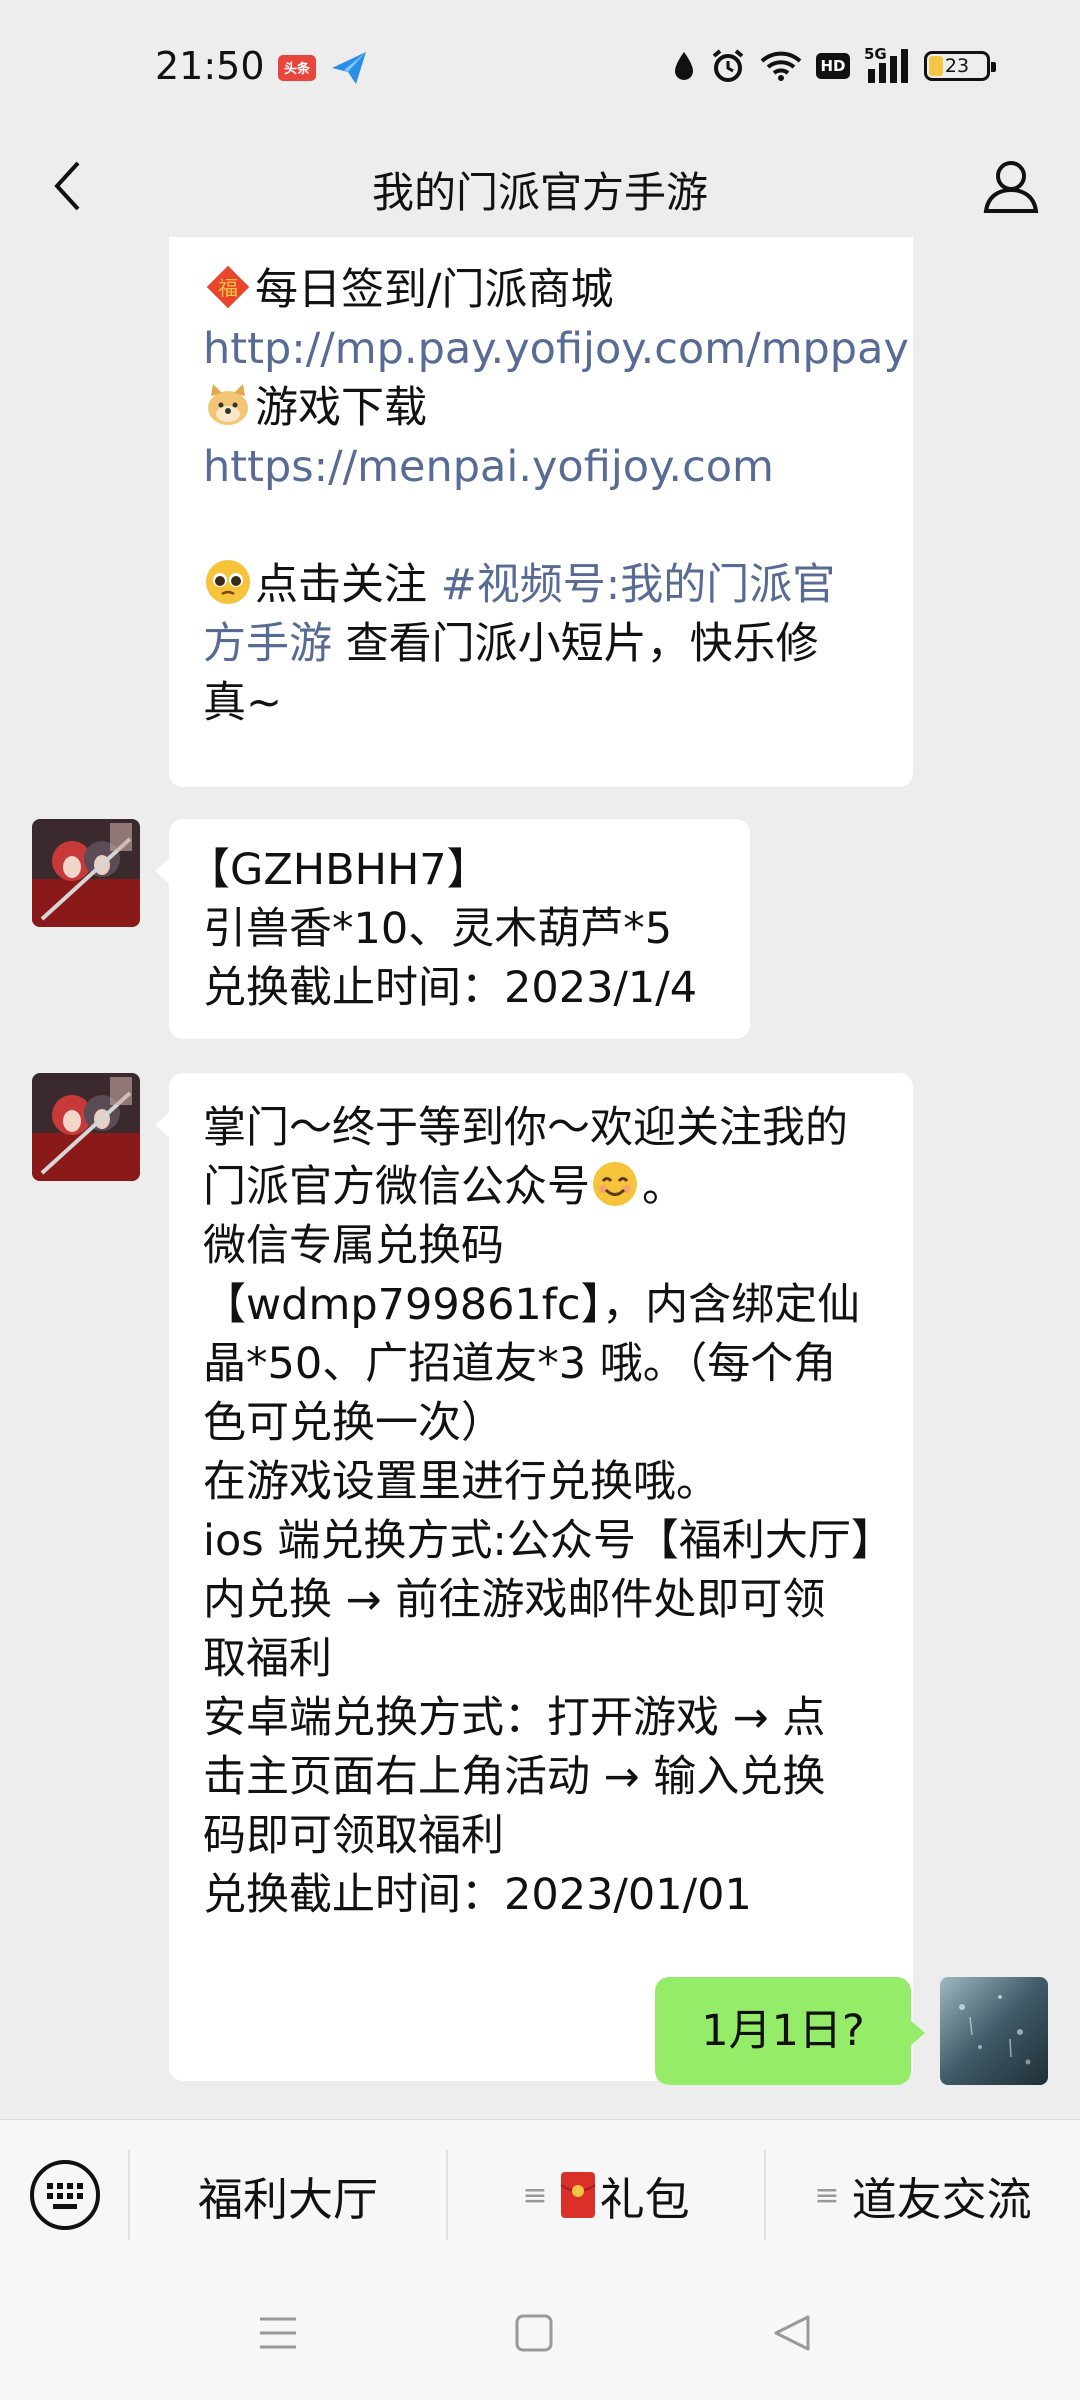  I want to click on message-line: 福每日签到/门派商城, so click(541, 290).